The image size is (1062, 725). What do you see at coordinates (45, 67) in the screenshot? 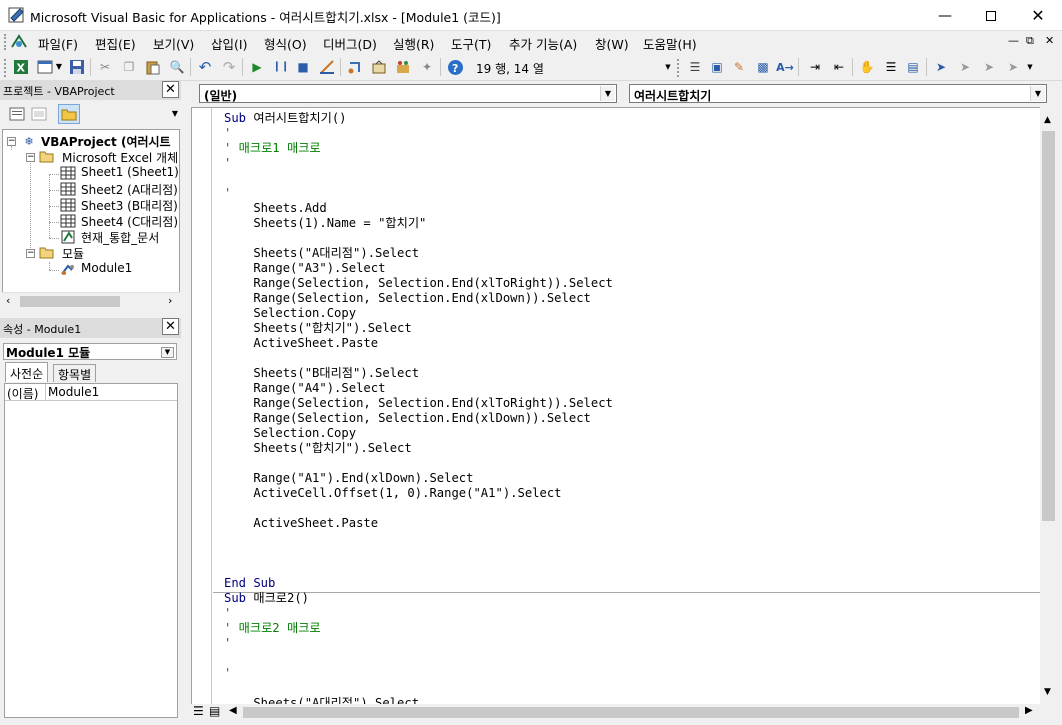
I see `insert-userform-icon` at bounding box center [45, 67].